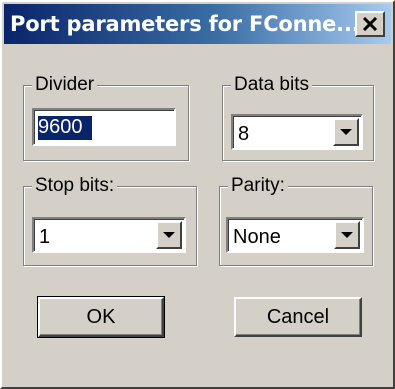  What do you see at coordinates (109, 235) in the screenshot?
I see `stop-bits-select: 1` at bounding box center [109, 235].